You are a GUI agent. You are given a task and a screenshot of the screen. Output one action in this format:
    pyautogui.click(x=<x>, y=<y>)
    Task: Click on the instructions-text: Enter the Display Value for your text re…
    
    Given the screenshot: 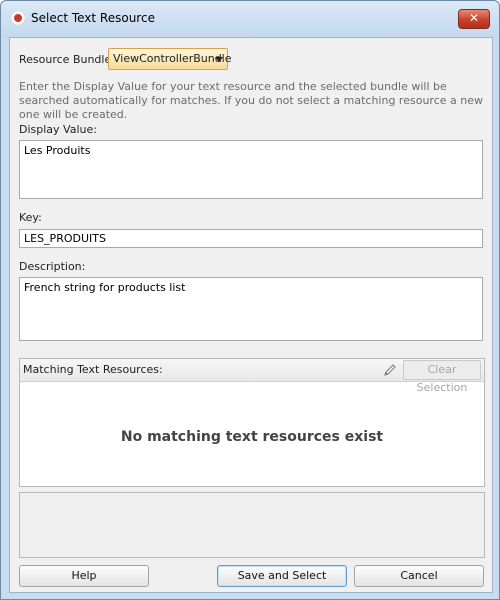 What is the action you would take?
    pyautogui.click(x=251, y=100)
    